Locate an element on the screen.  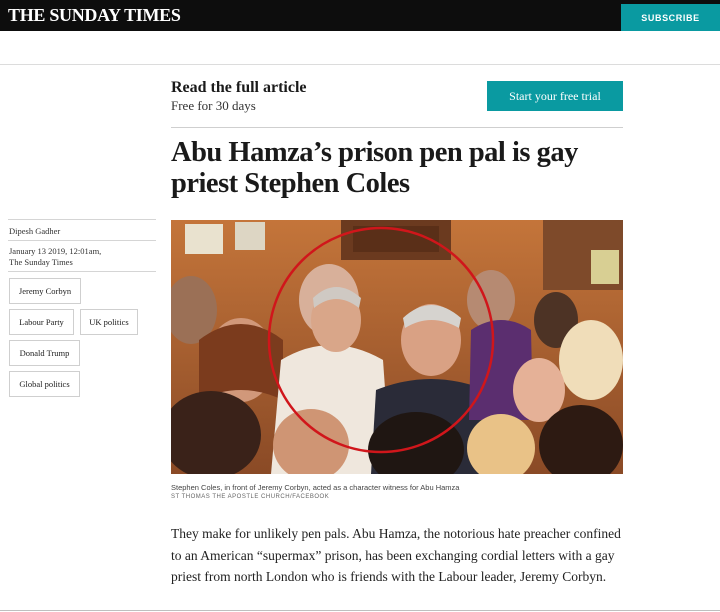
tag-uk-politics: UK politics is located at coordinates (109, 322).